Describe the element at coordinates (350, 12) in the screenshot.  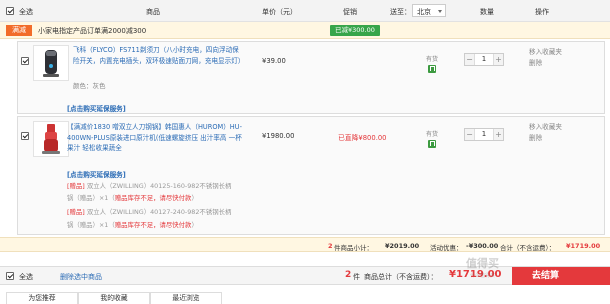
I see `col-promo: 促销` at that location.